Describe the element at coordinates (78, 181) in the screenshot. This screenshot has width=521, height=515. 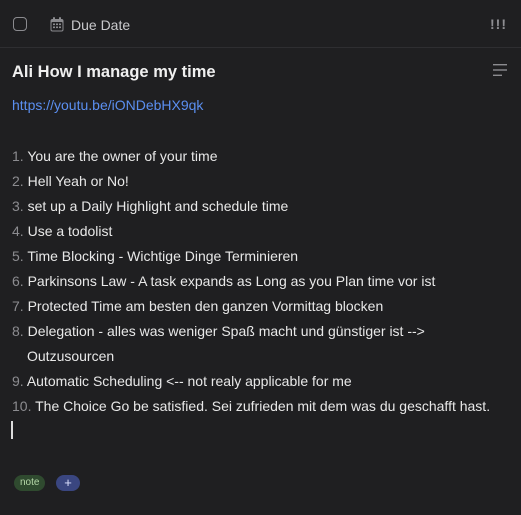
I see `list-text: Hell Yeah or No!` at that location.